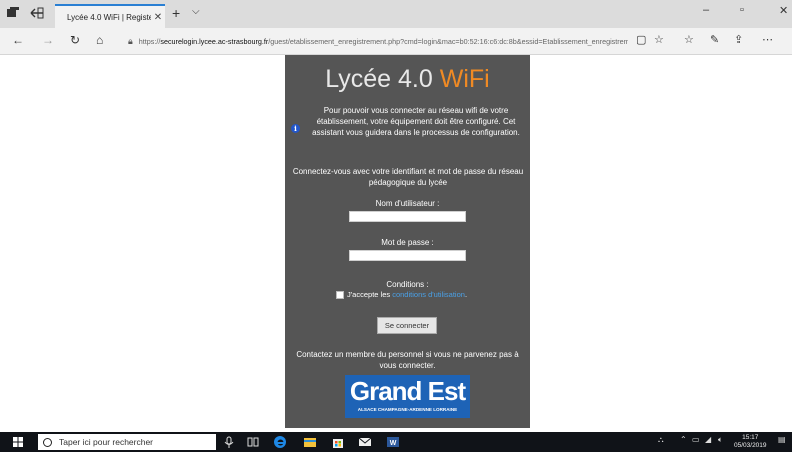 This screenshot has height=452, width=792. I want to click on info-icon: i, so click(295, 128).